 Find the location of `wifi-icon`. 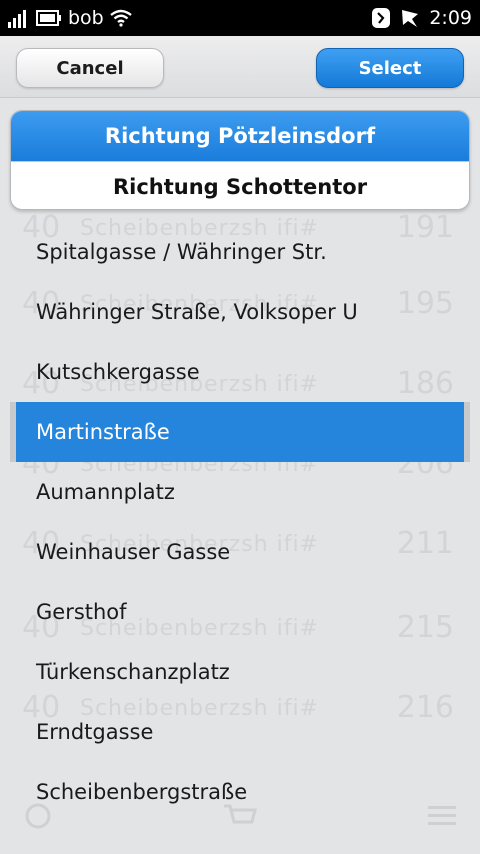

wifi-icon is located at coordinates (121, 18).